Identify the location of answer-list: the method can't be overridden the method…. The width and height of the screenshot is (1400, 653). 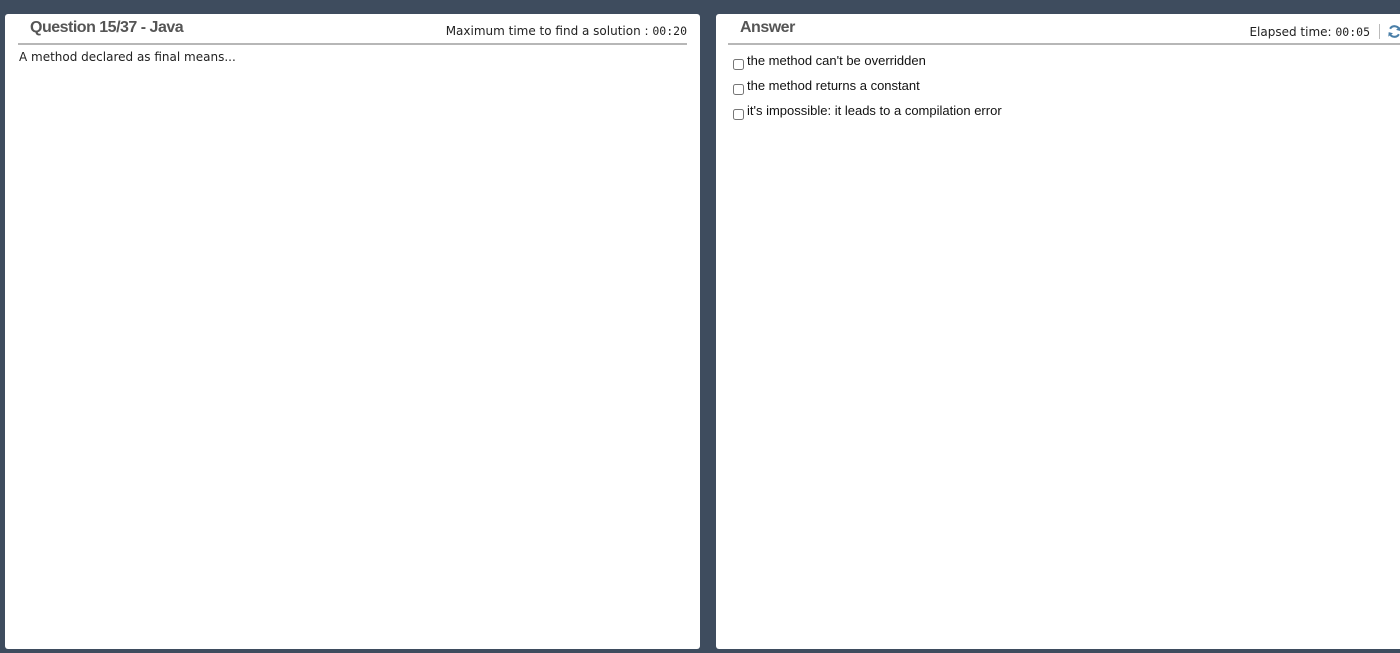
(867, 90).